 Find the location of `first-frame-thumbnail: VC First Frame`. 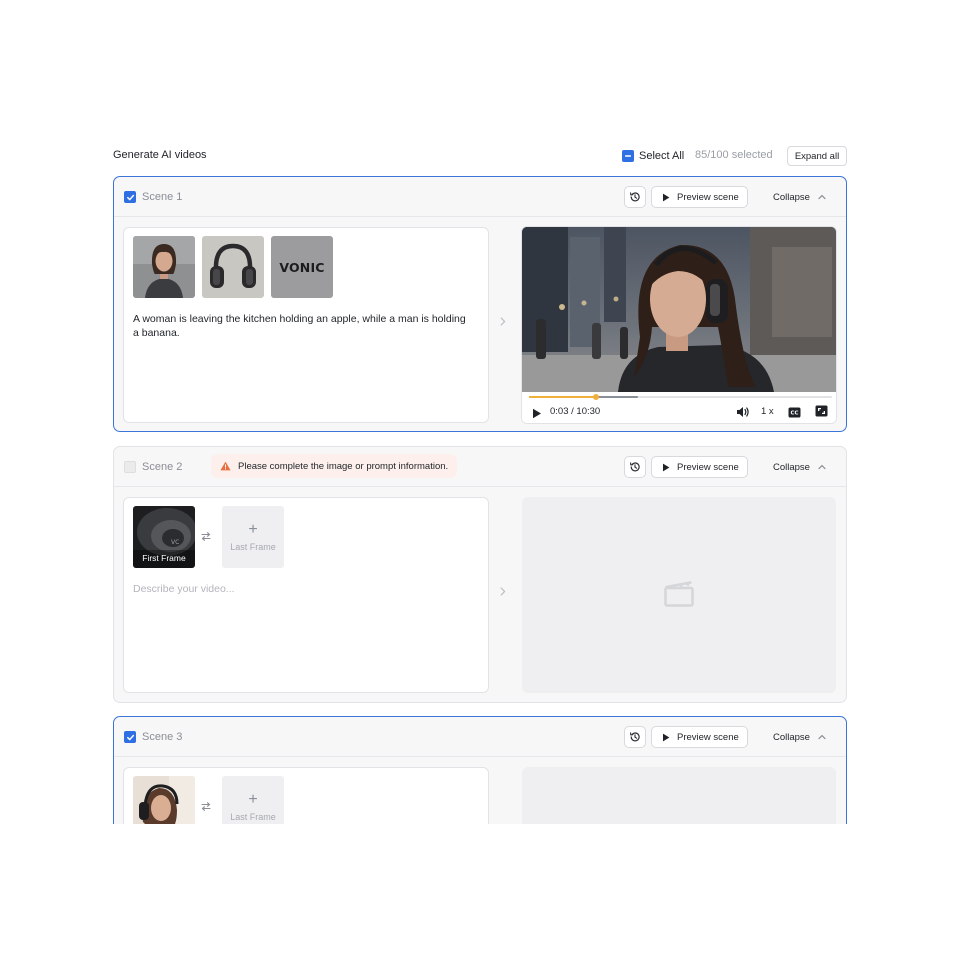

first-frame-thumbnail: VC First Frame is located at coordinates (164, 537).